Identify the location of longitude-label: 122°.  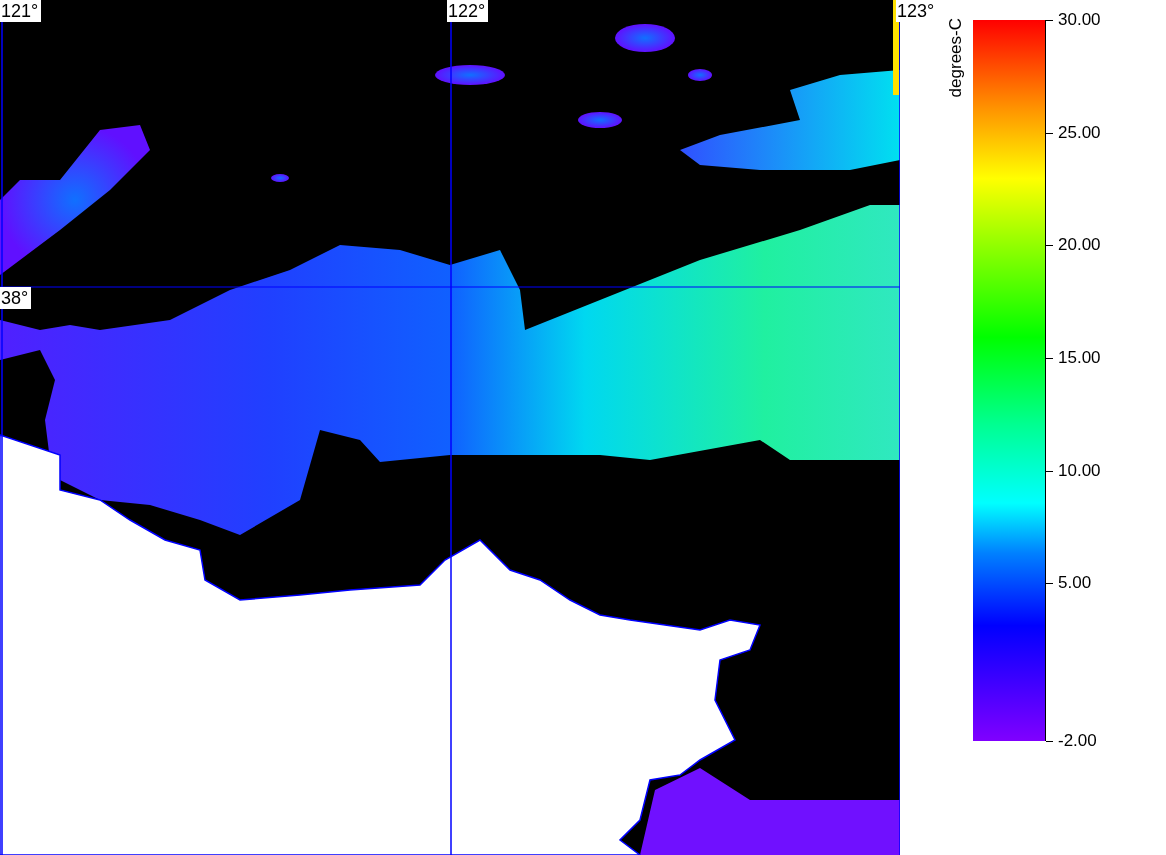
(468, 11).